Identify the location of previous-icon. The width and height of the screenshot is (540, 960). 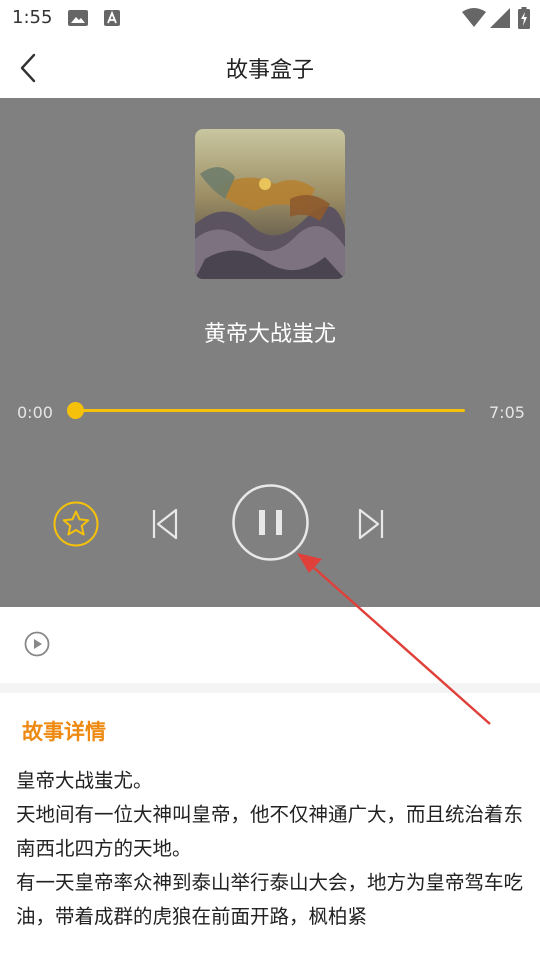
(165, 524).